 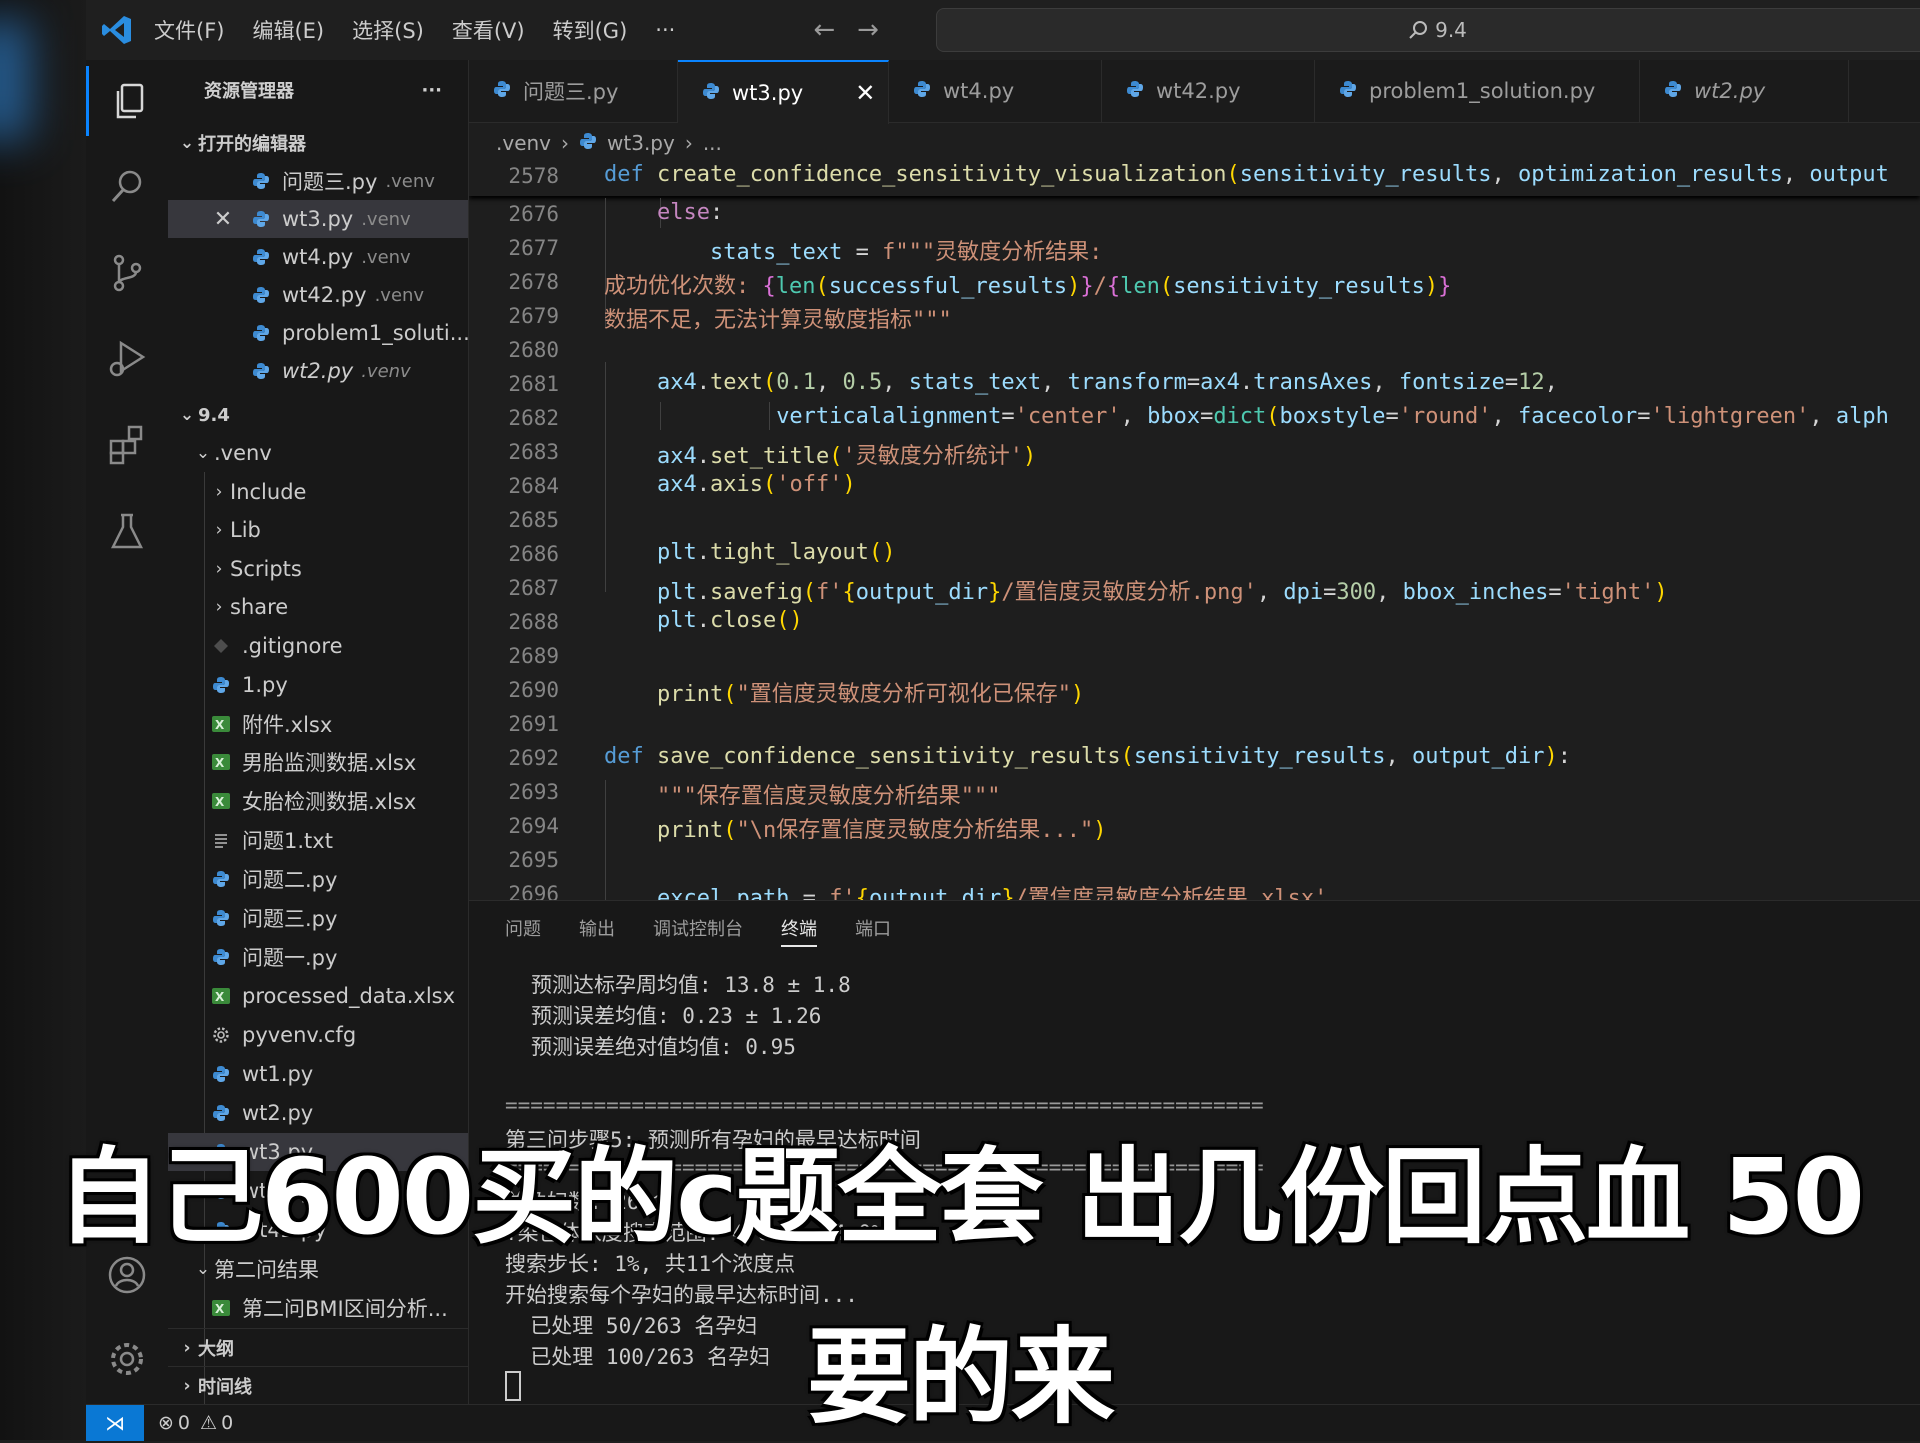 What do you see at coordinates (573, 91) in the screenshot?
I see `tab-wenti3: 问题三.py` at bounding box center [573, 91].